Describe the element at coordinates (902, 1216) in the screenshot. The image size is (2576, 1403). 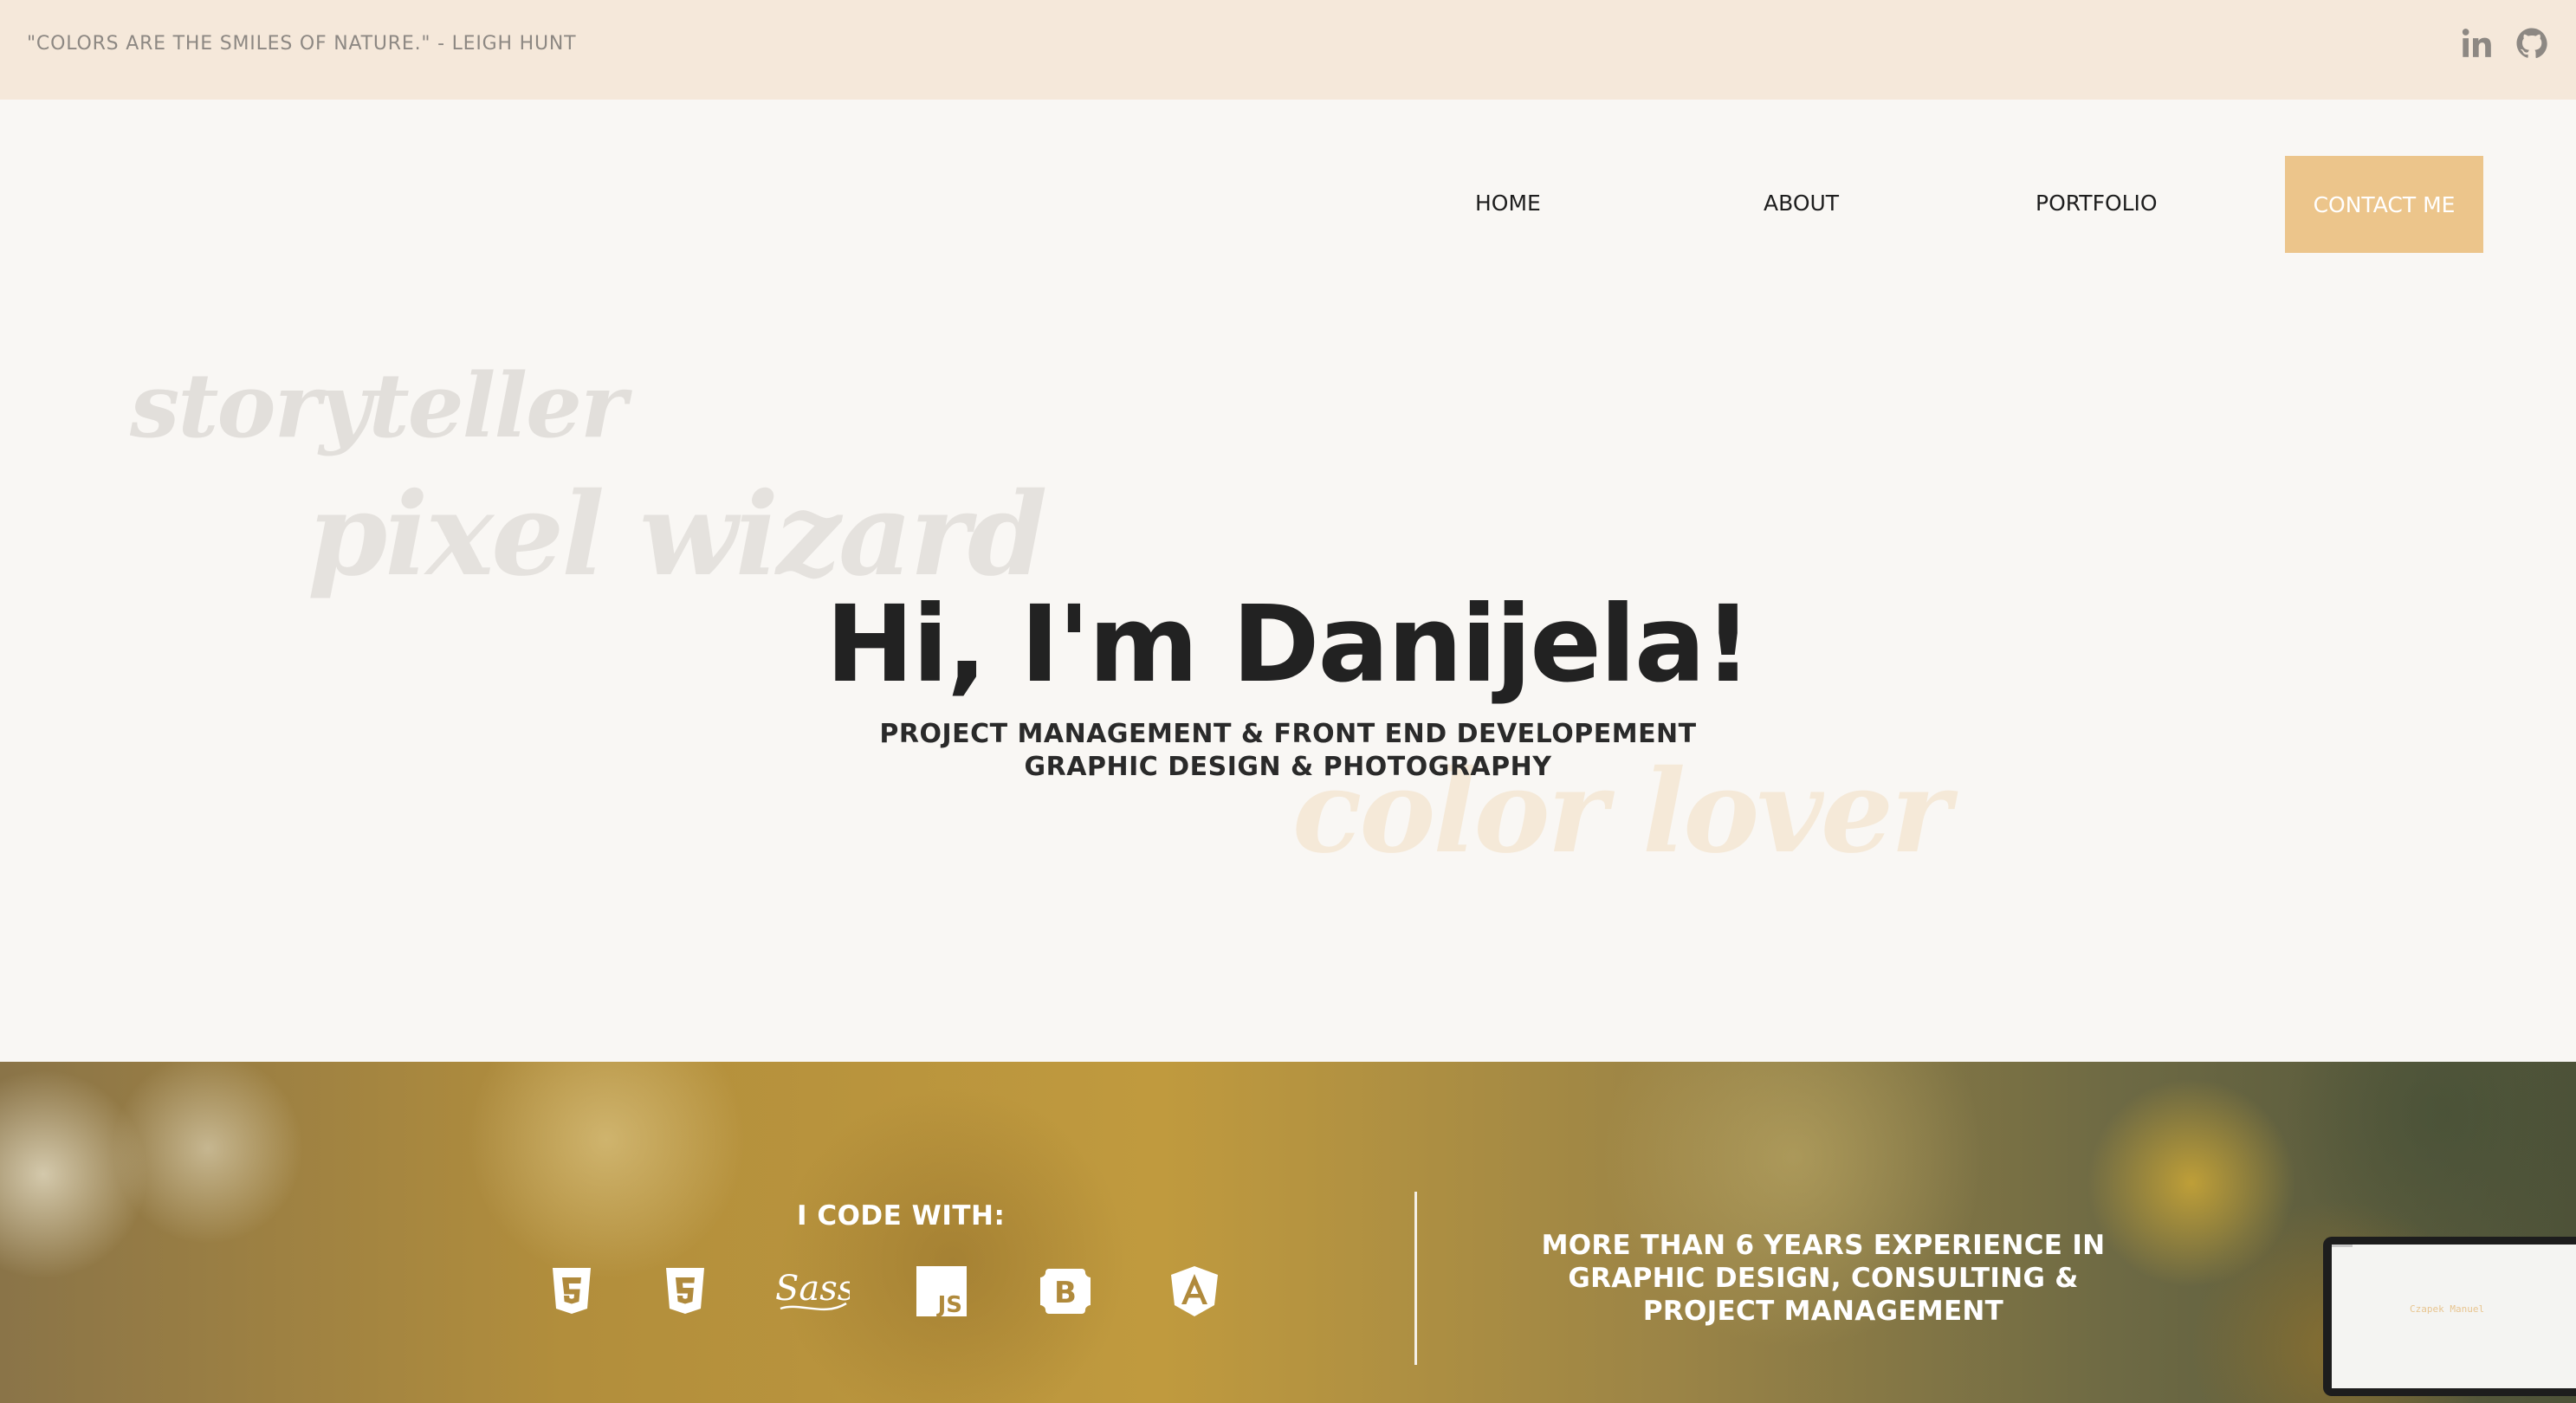
I see `skills-title: I CODE WITH:` at that location.